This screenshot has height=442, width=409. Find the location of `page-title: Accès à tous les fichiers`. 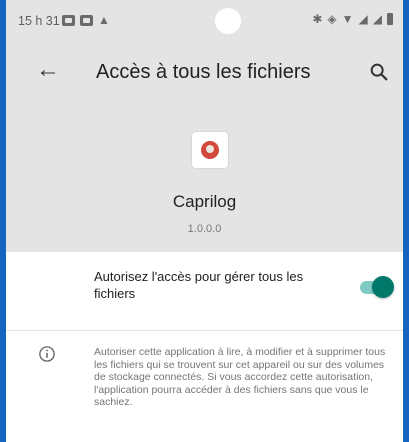

page-title: Accès à tous les fichiers is located at coordinates (203, 72).